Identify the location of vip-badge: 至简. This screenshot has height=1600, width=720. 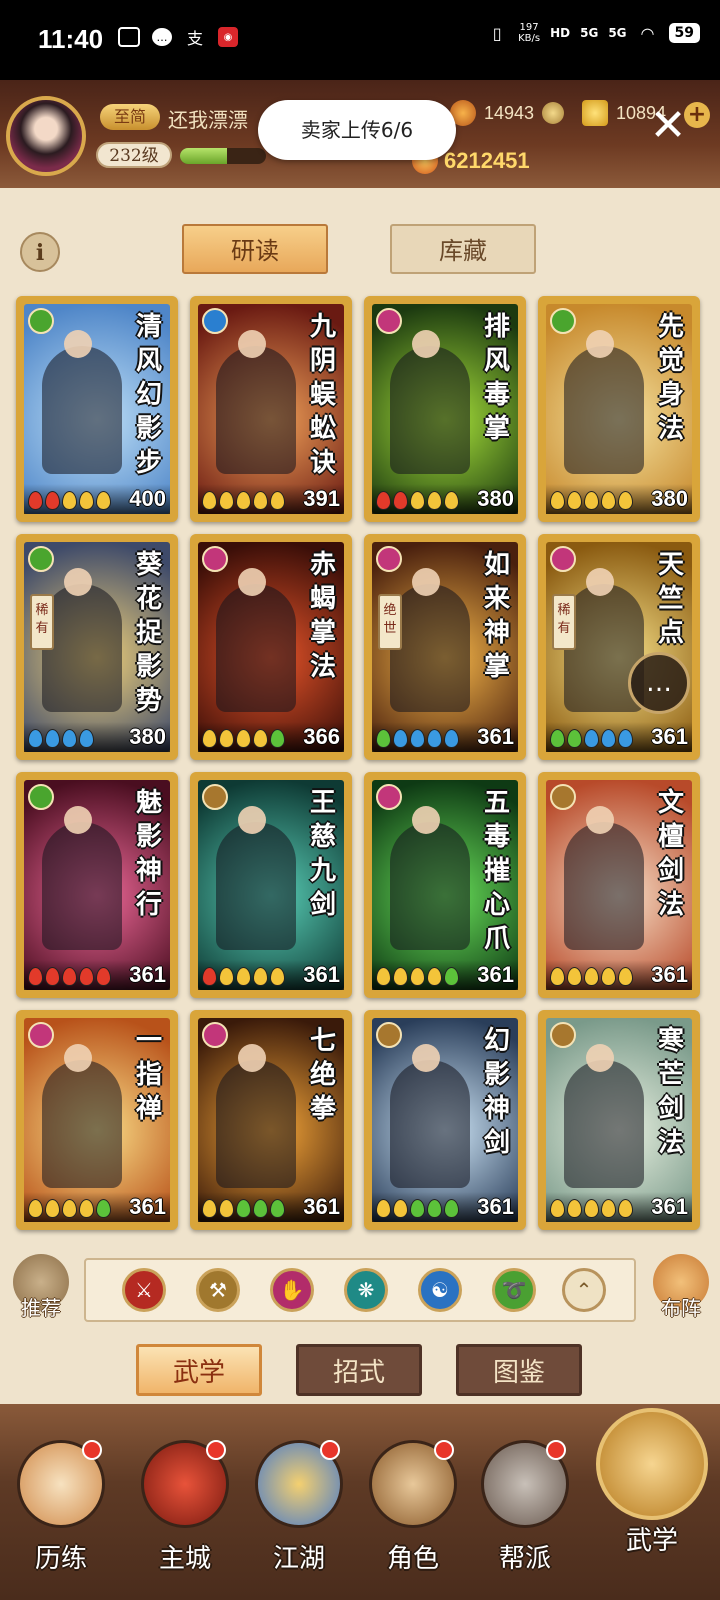
(130, 117).